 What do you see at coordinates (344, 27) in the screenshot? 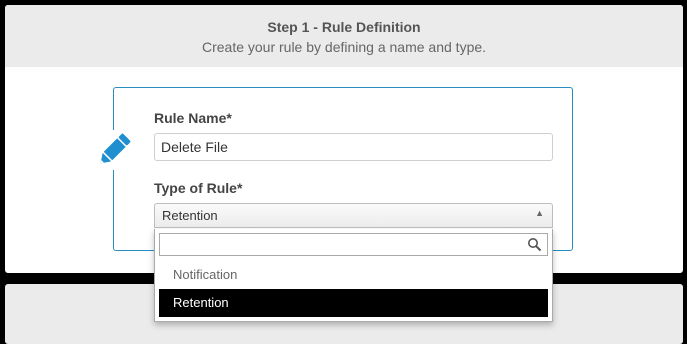
I see `step-title: Step 1 - Rule Definition` at bounding box center [344, 27].